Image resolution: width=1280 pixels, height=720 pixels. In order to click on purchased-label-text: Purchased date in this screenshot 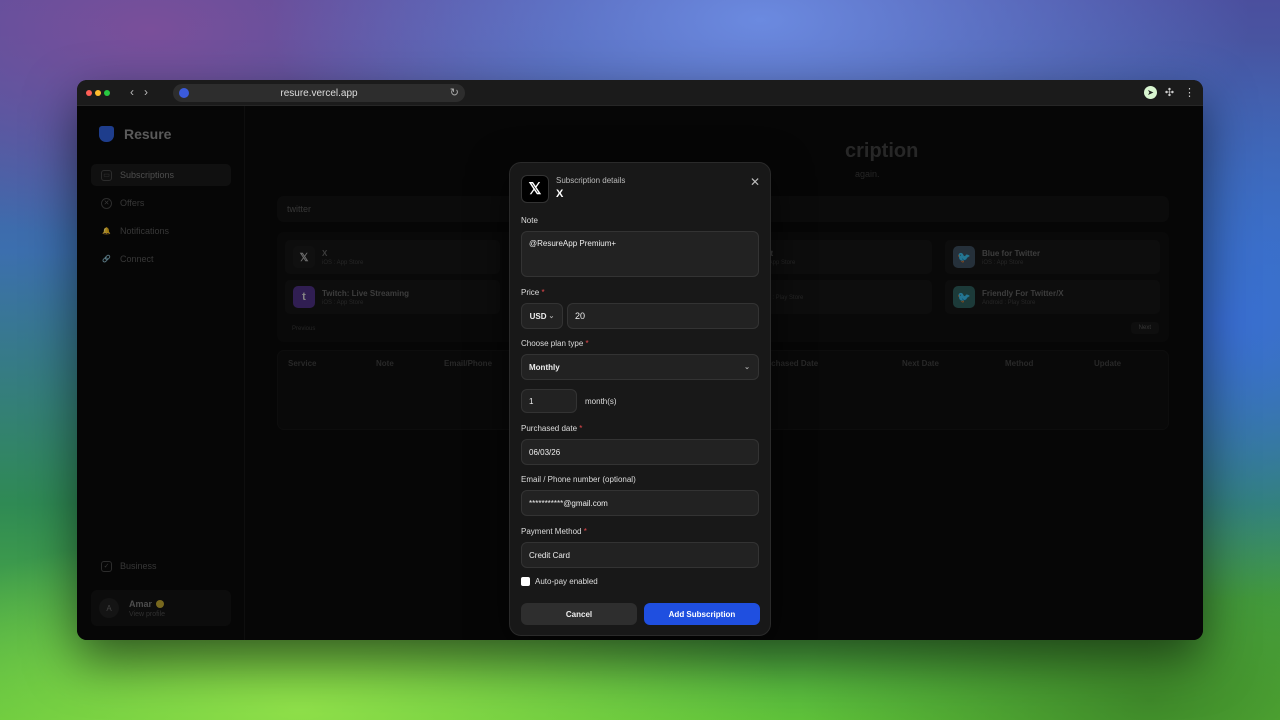, I will do `click(549, 428)`.